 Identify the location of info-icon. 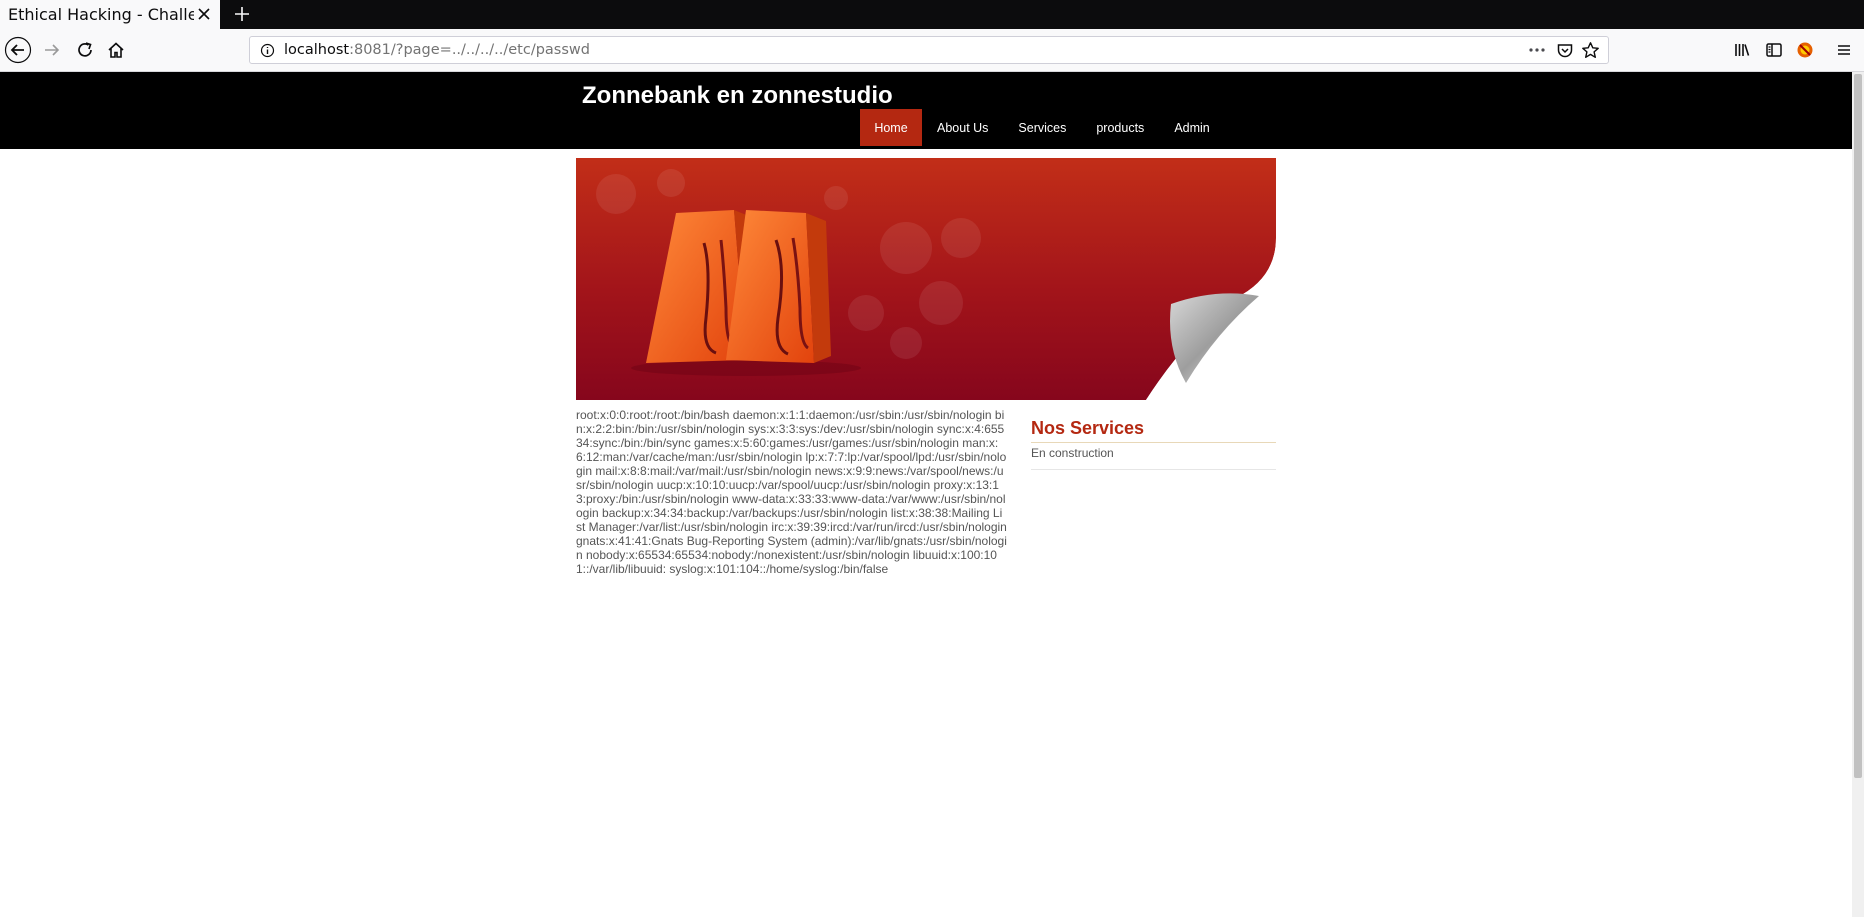
(267, 52).